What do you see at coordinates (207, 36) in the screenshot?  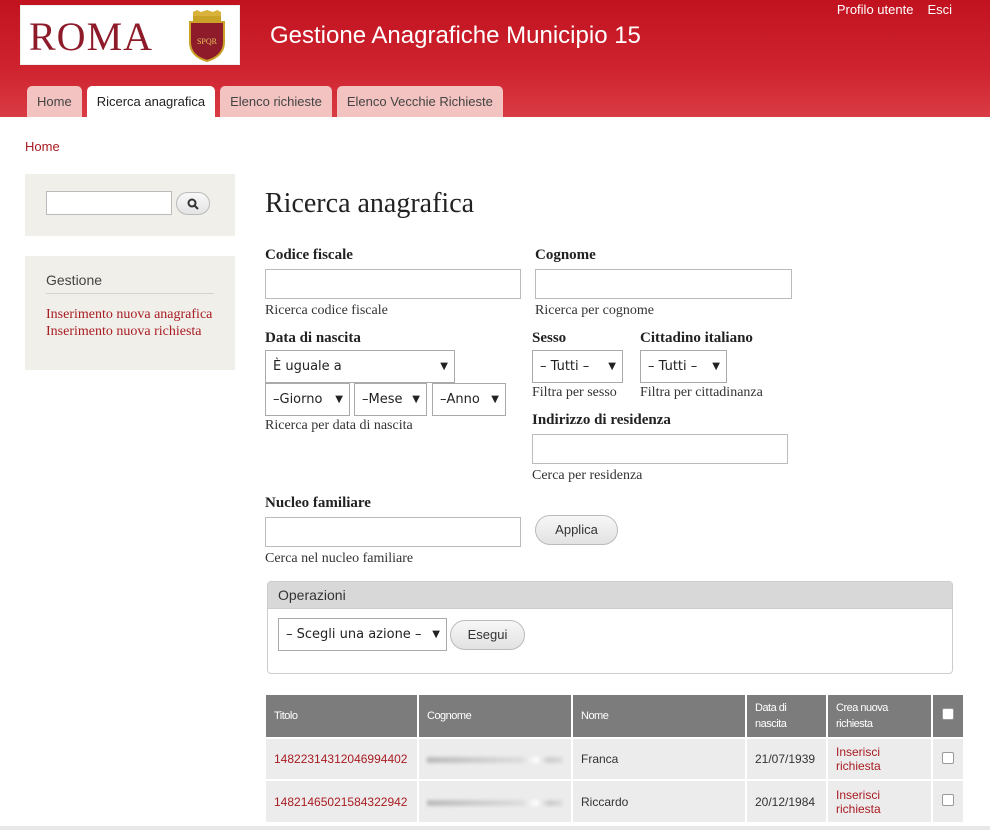 I see `roma-emblem-icon: SPQR` at bounding box center [207, 36].